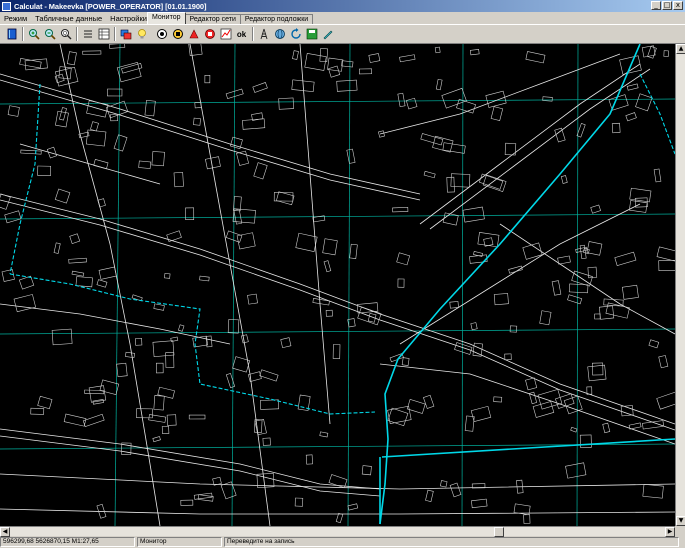 The image size is (685, 548). What do you see at coordinates (166, 18) in the screenshot?
I see `tab-monitor: Монитор` at bounding box center [166, 18].